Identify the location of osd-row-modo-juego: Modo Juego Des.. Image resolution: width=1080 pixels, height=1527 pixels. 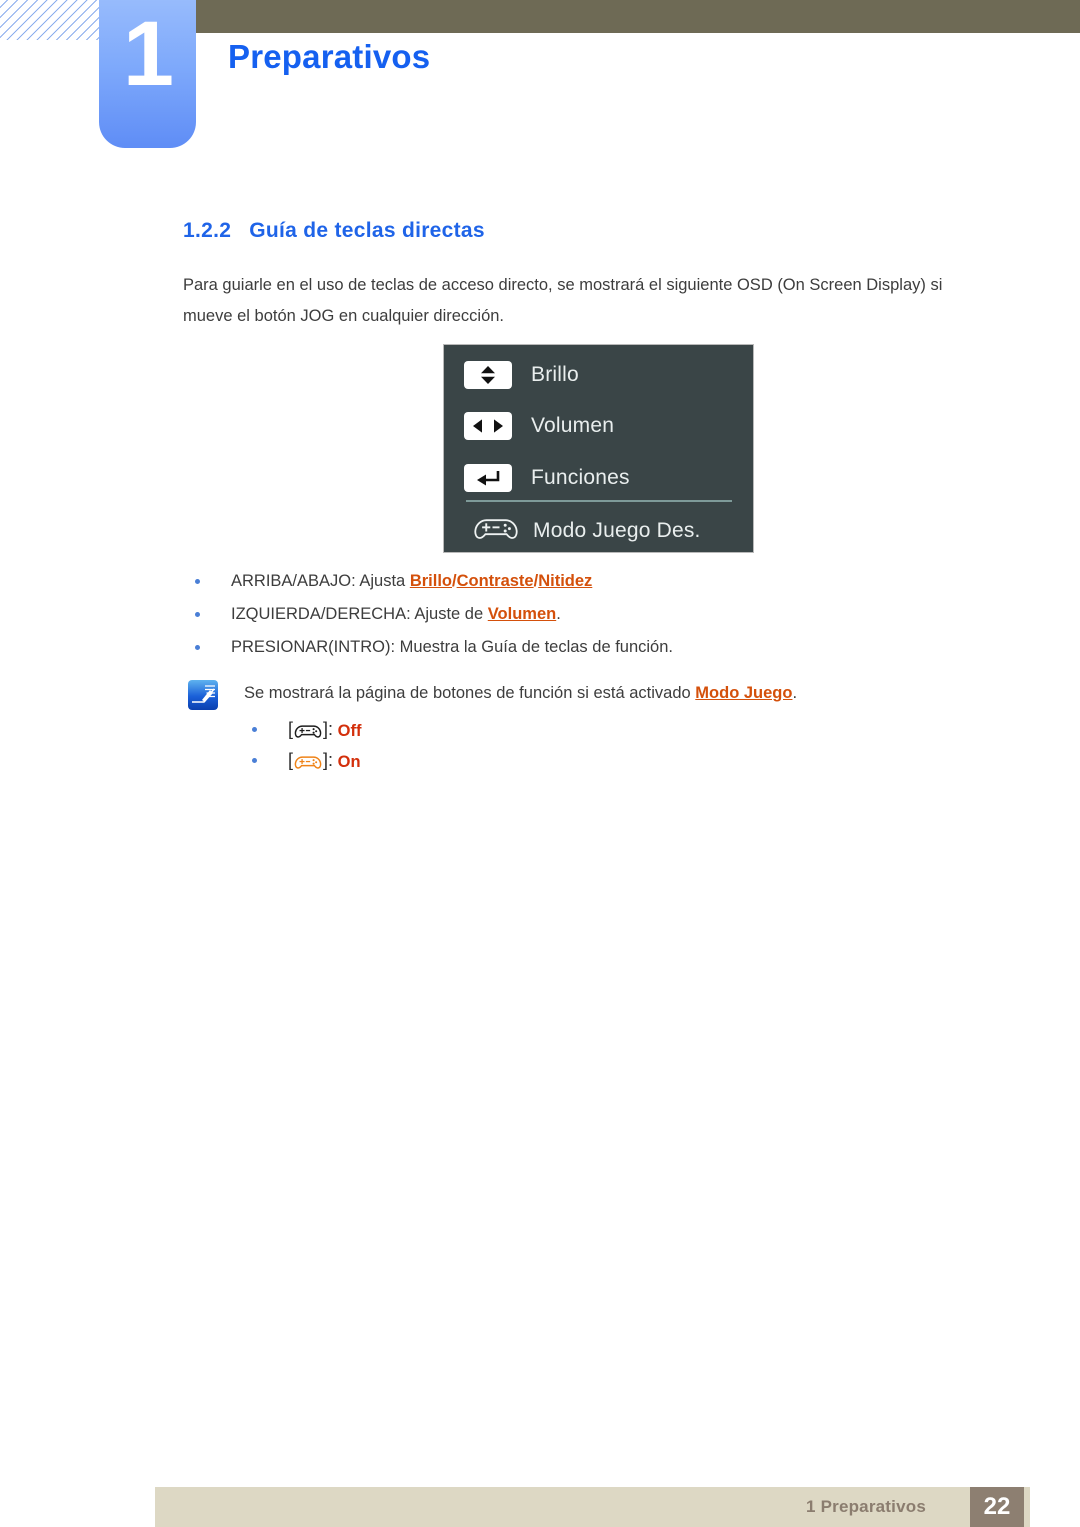
(599, 531).